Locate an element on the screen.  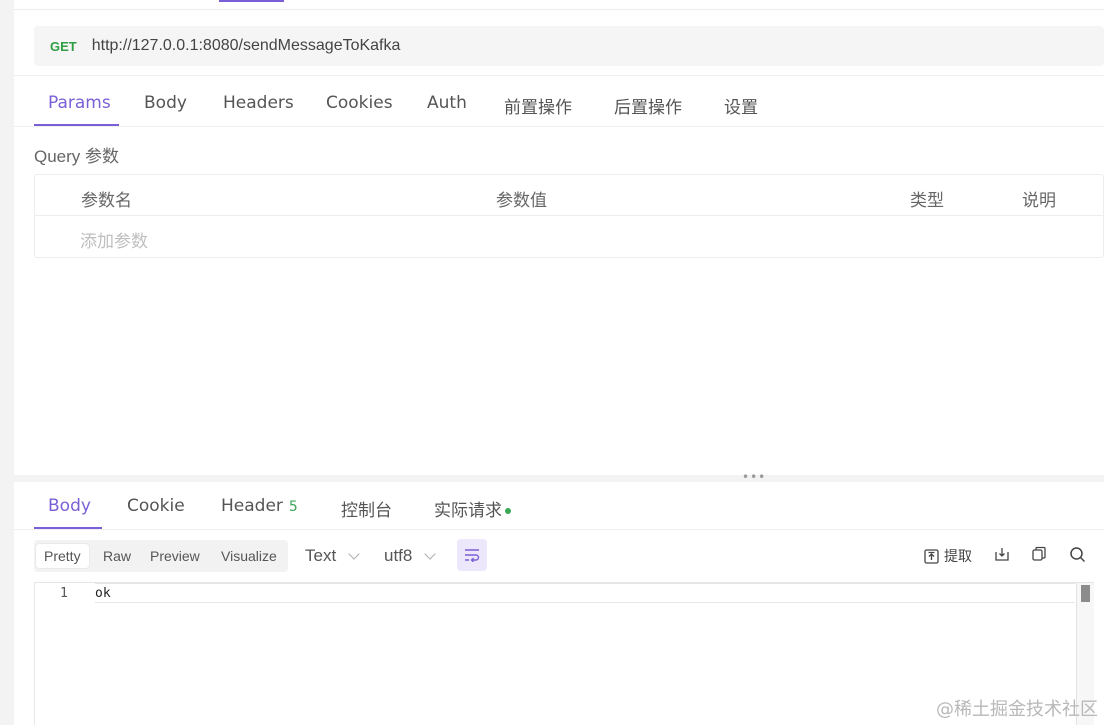
search-icon is located at coordinates (1078, 555).